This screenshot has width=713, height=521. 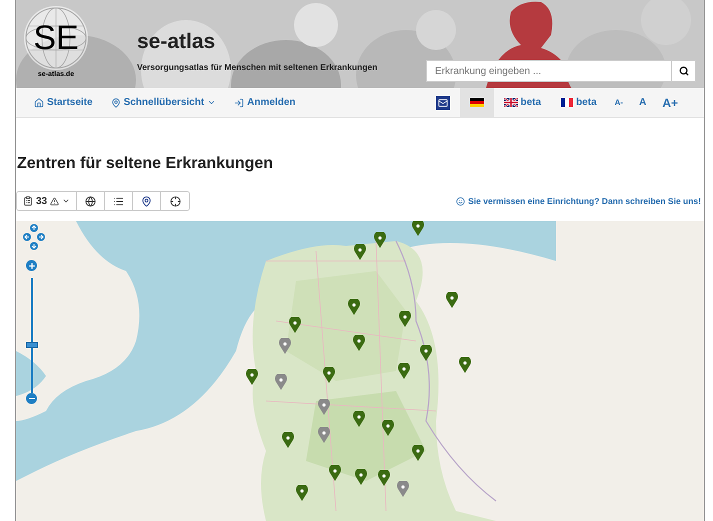 What do you see at coordinates (163, 102) in the screenshot?
I see `nav-link: Schnellübersicht` at bounding box center [163, 102].